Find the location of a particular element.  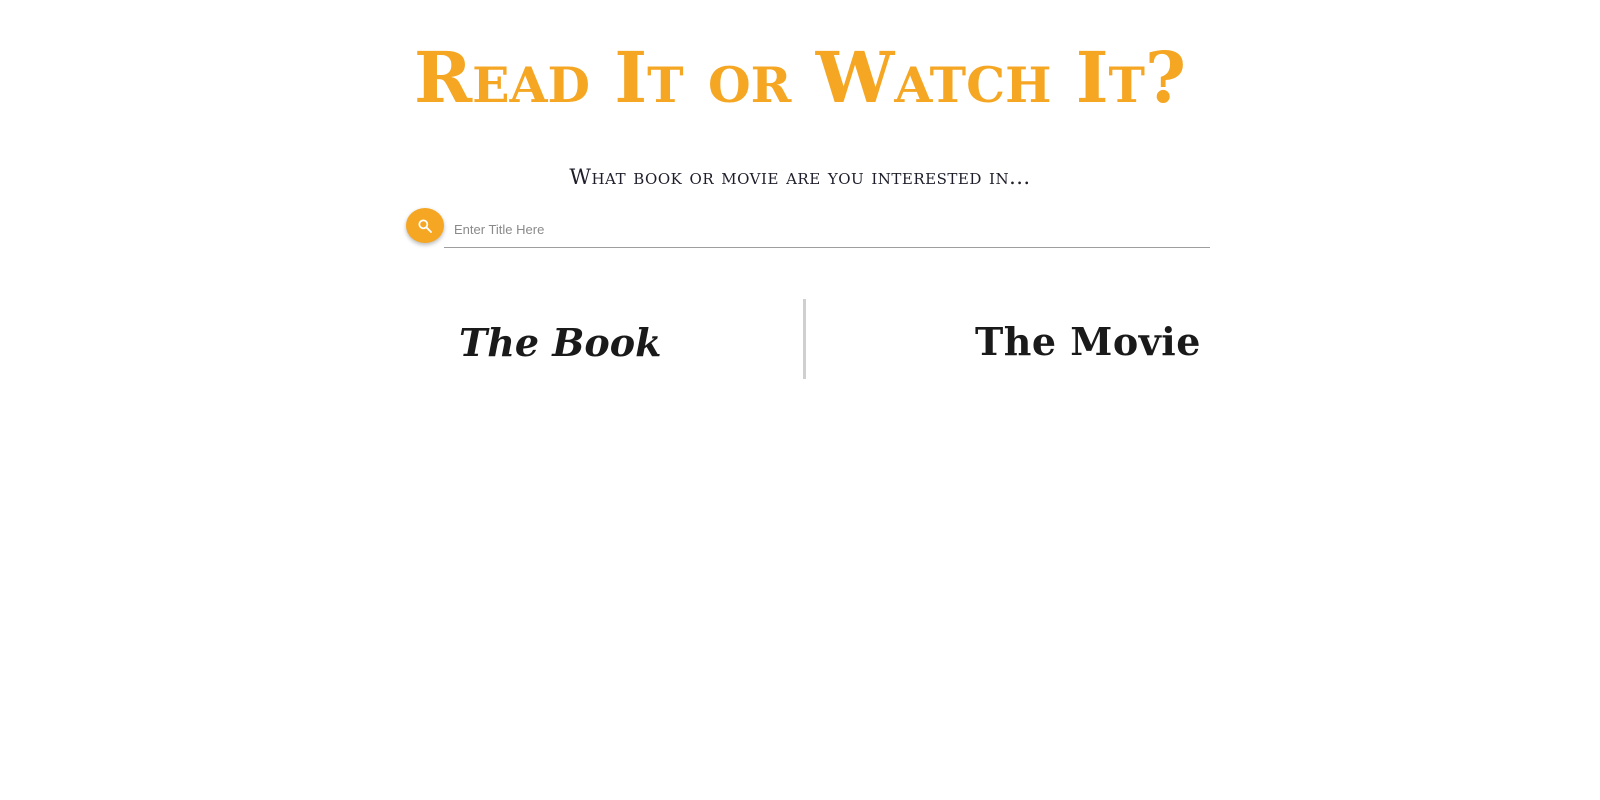

column-divider is located at coordinates (804, 339).